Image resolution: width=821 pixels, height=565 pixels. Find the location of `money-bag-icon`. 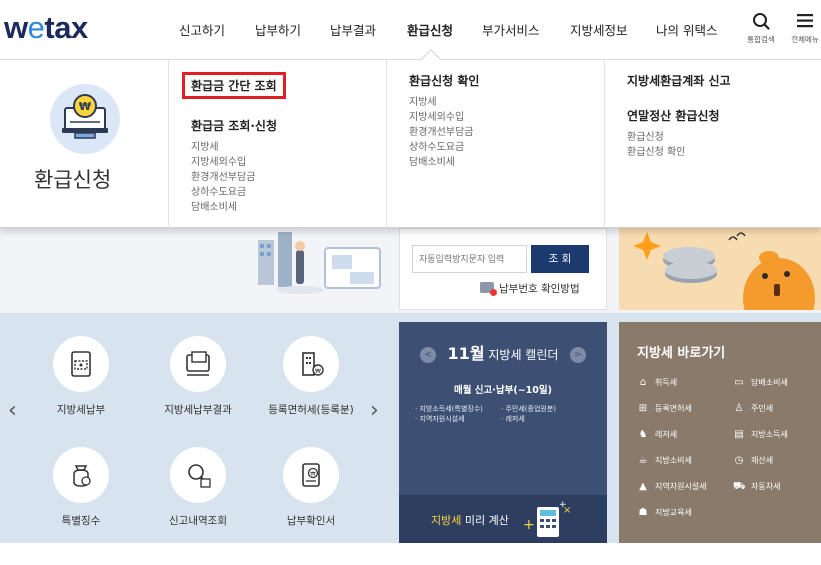

money-bag-icon is located at coordinates (81, 475).